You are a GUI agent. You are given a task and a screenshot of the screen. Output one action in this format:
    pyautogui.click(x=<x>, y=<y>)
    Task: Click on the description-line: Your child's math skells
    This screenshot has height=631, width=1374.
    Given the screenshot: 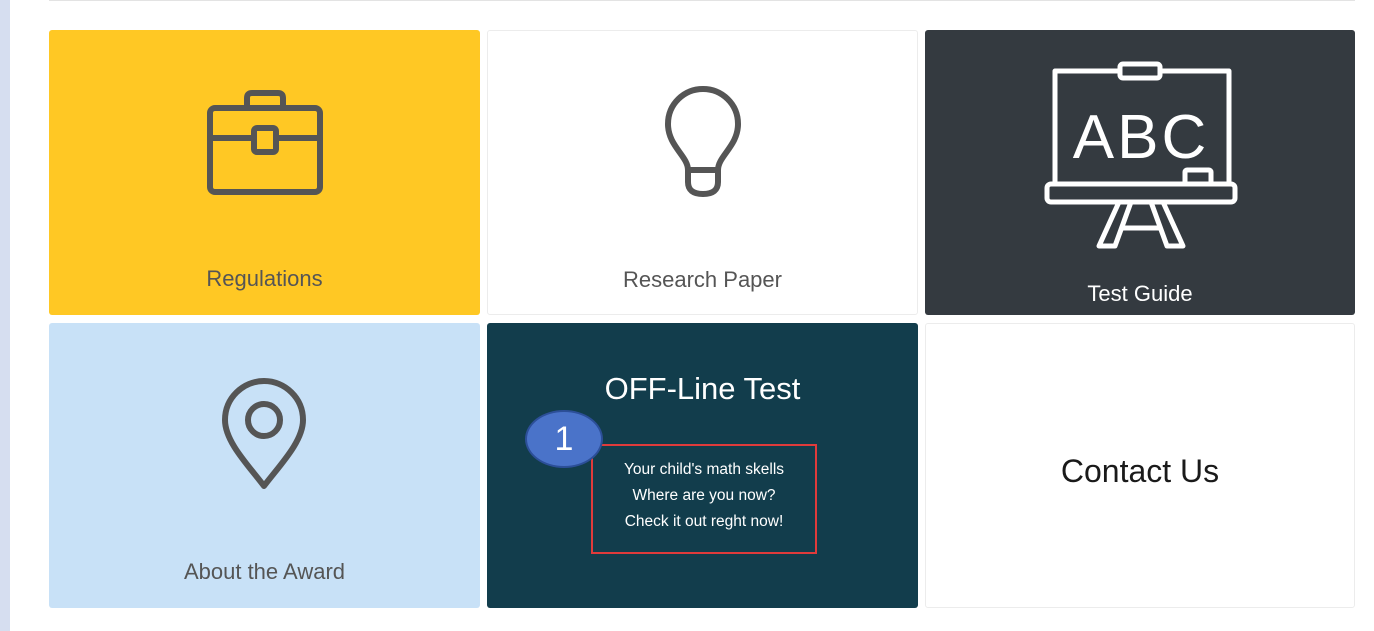 What is the action you would take?
    pyautogui.click(x=704, y=469)
    